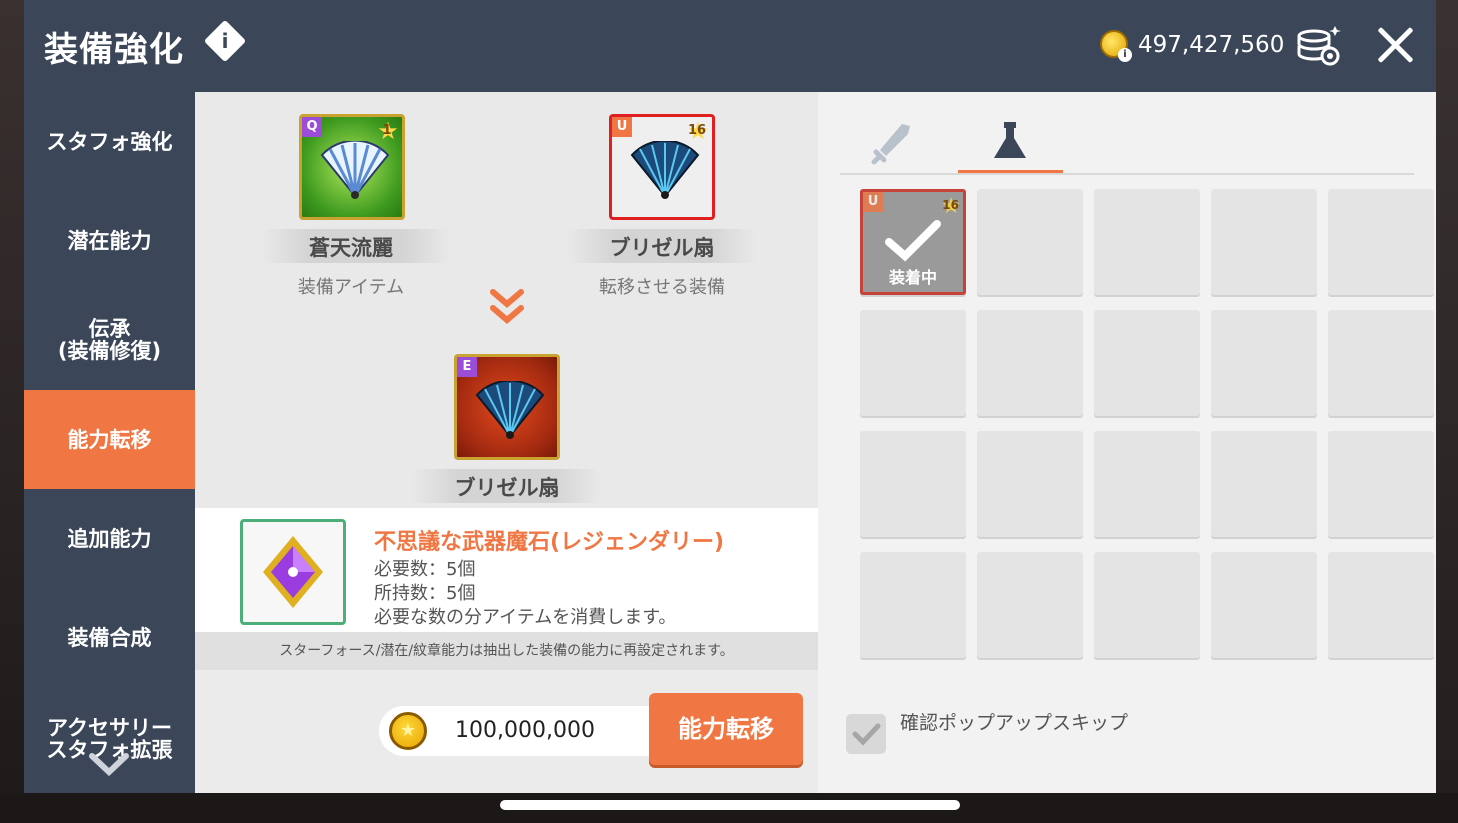  What do you see at coordinates (730, 805) in the screenshot?
I see `home-indicator` at bounding box center [730, 805].